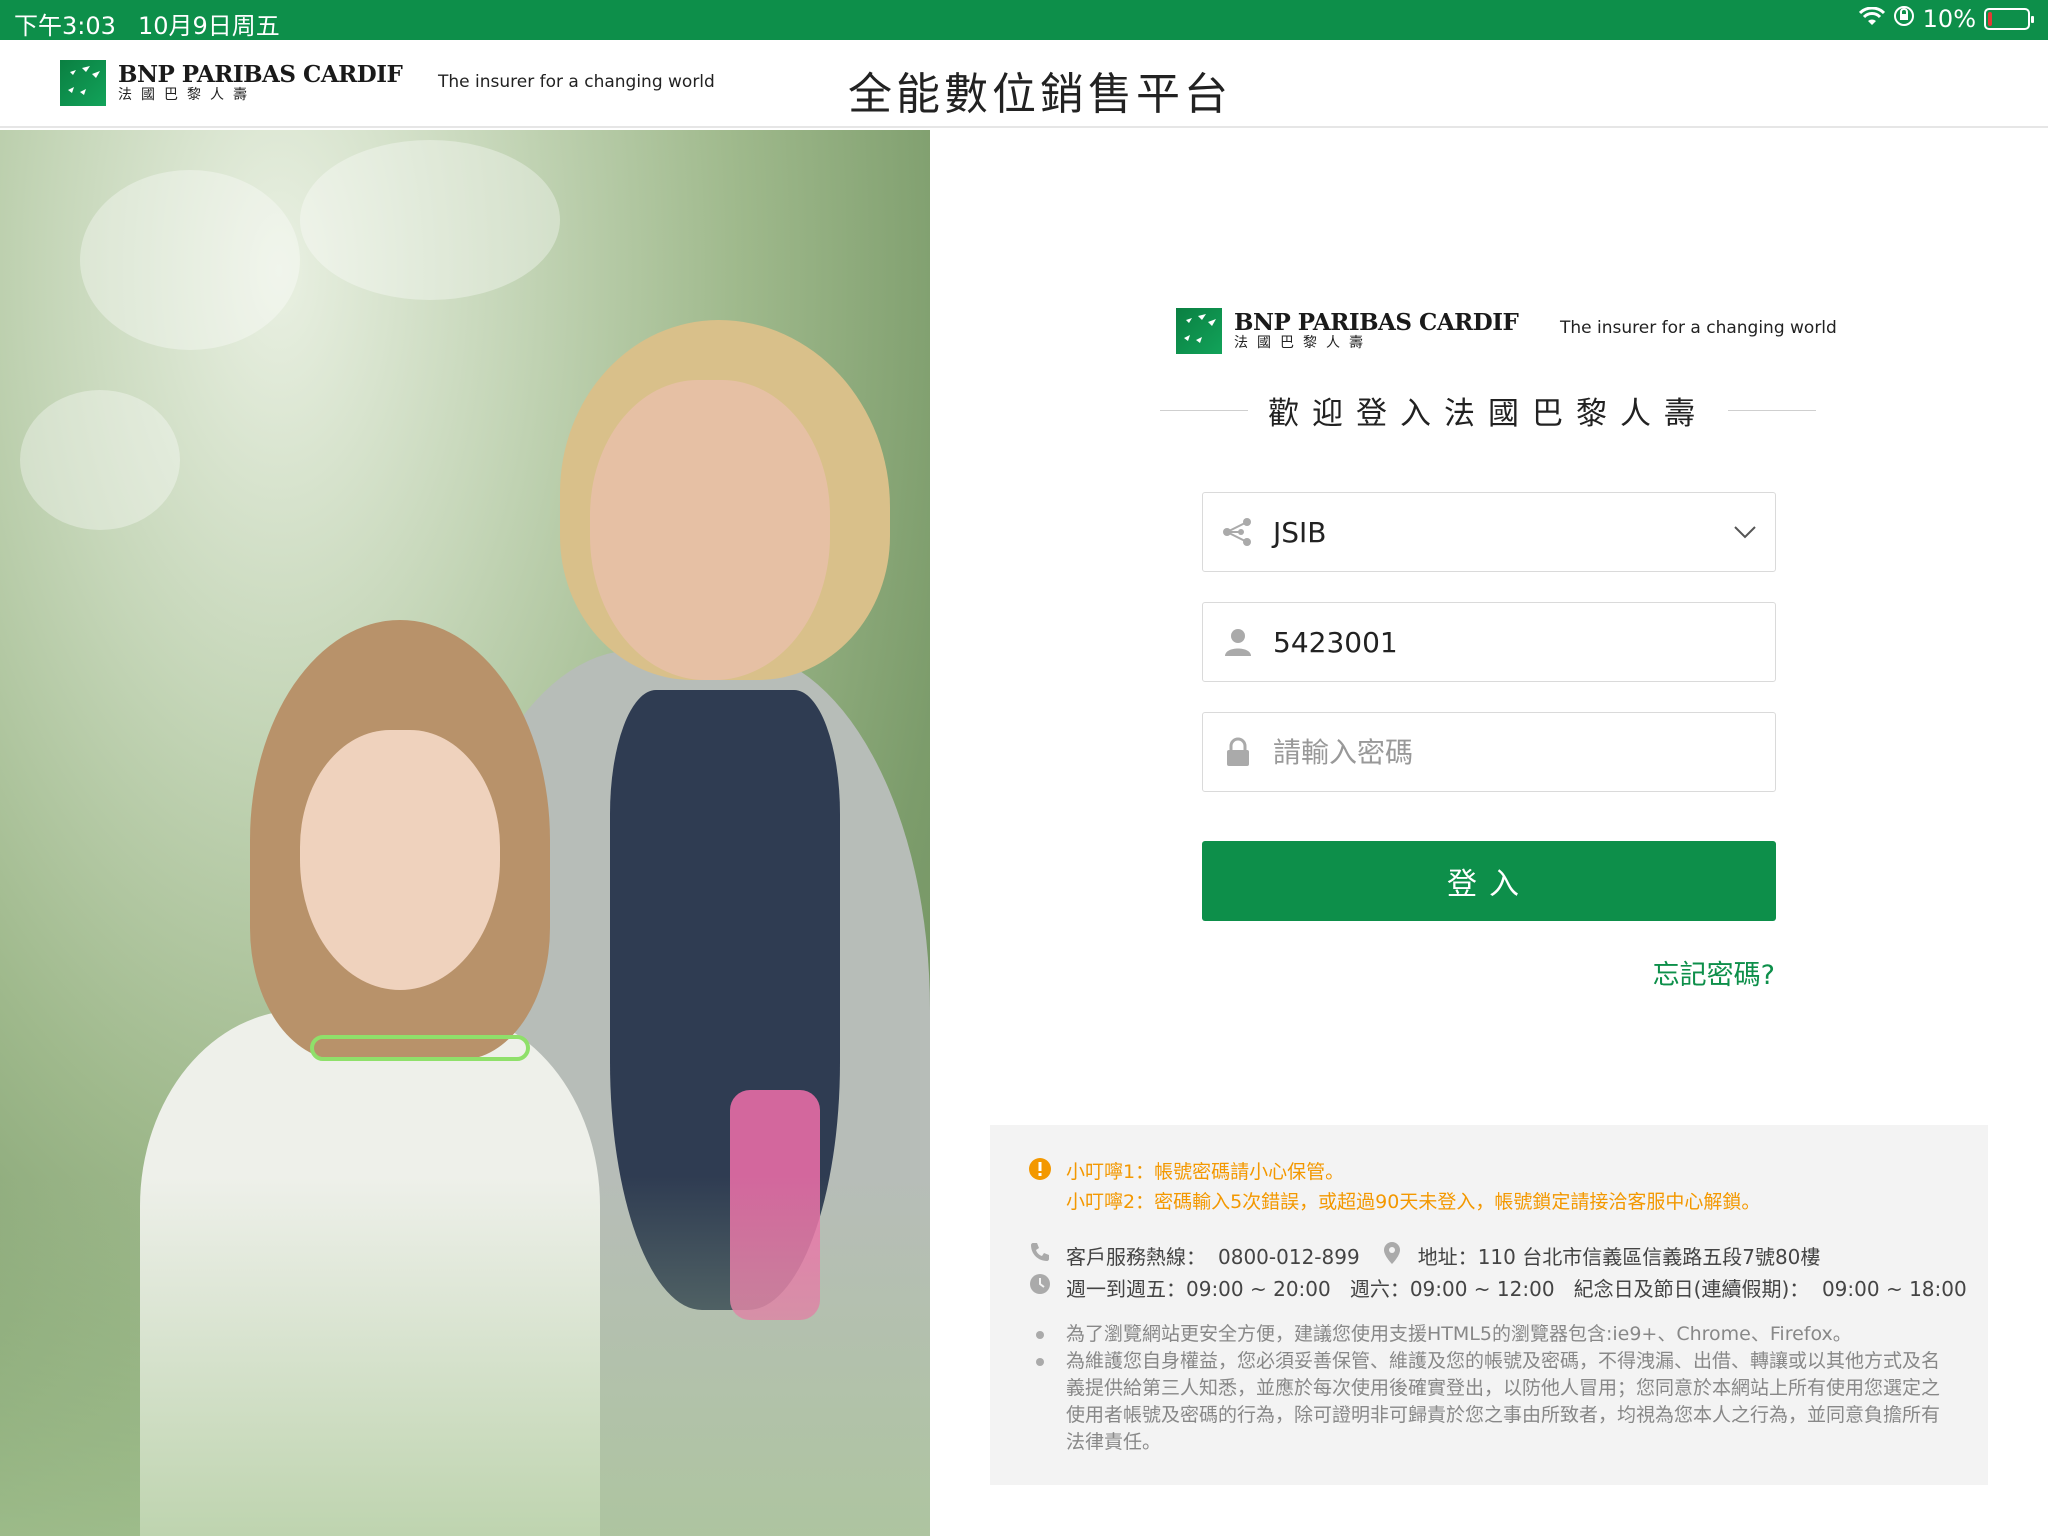 Image resolution: width=2048 pixels, height=1536 pixels. What do you see at coordinates (1772, 410) in the screenshot?
I see `divider-right` at bounding box center [1772, 410].